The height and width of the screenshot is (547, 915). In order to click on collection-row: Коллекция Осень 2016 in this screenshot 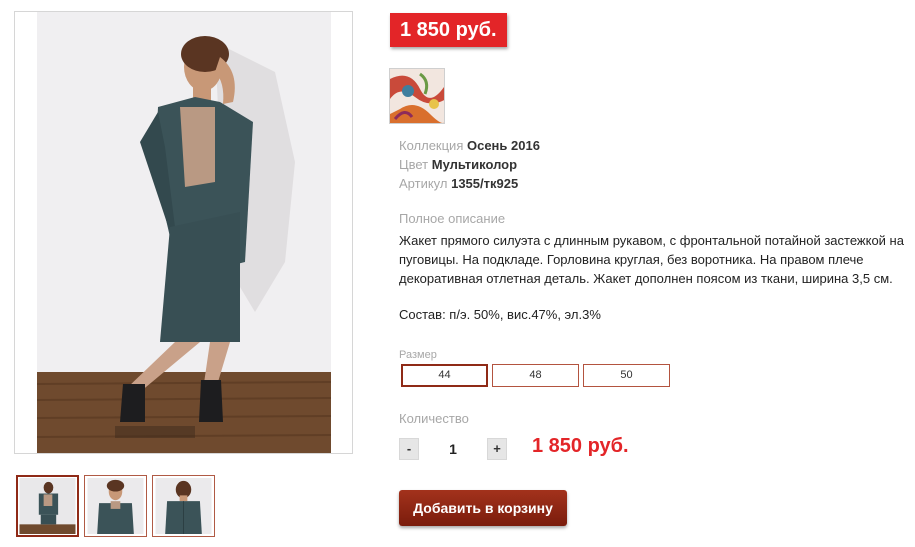, I will do `click(469, 145)`.